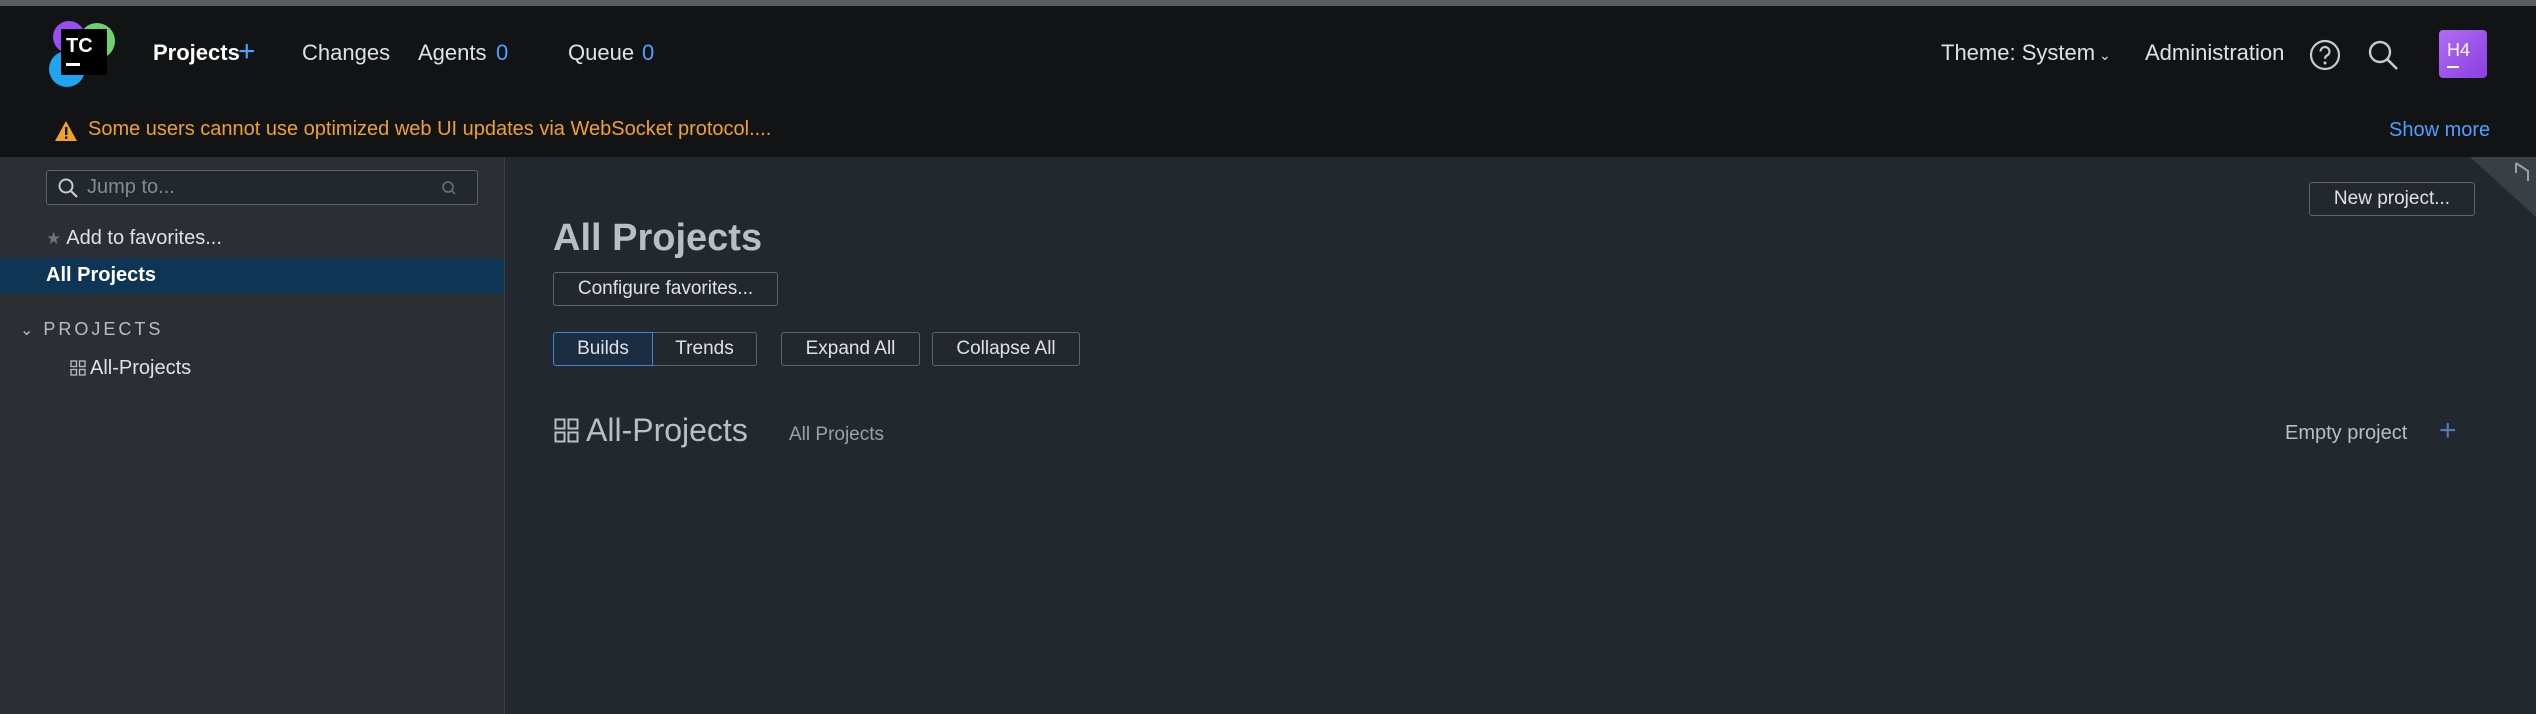 The width and height of the screenshot is (2536, 714). Describe the element at coordinates (837, 434) in the screenshot. I see `project-description: All Projects` at that location.